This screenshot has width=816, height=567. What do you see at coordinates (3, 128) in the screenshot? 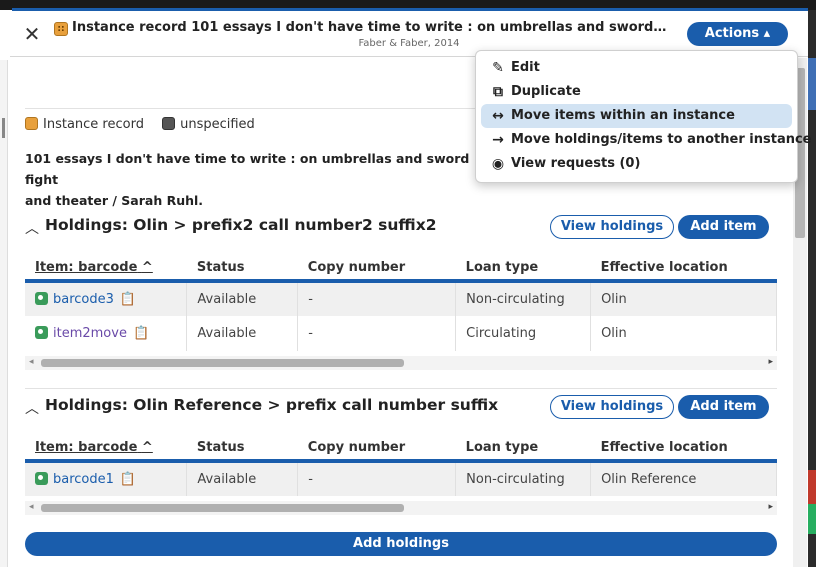
I see `left-pane-marker` at bounding box center [3, 128].